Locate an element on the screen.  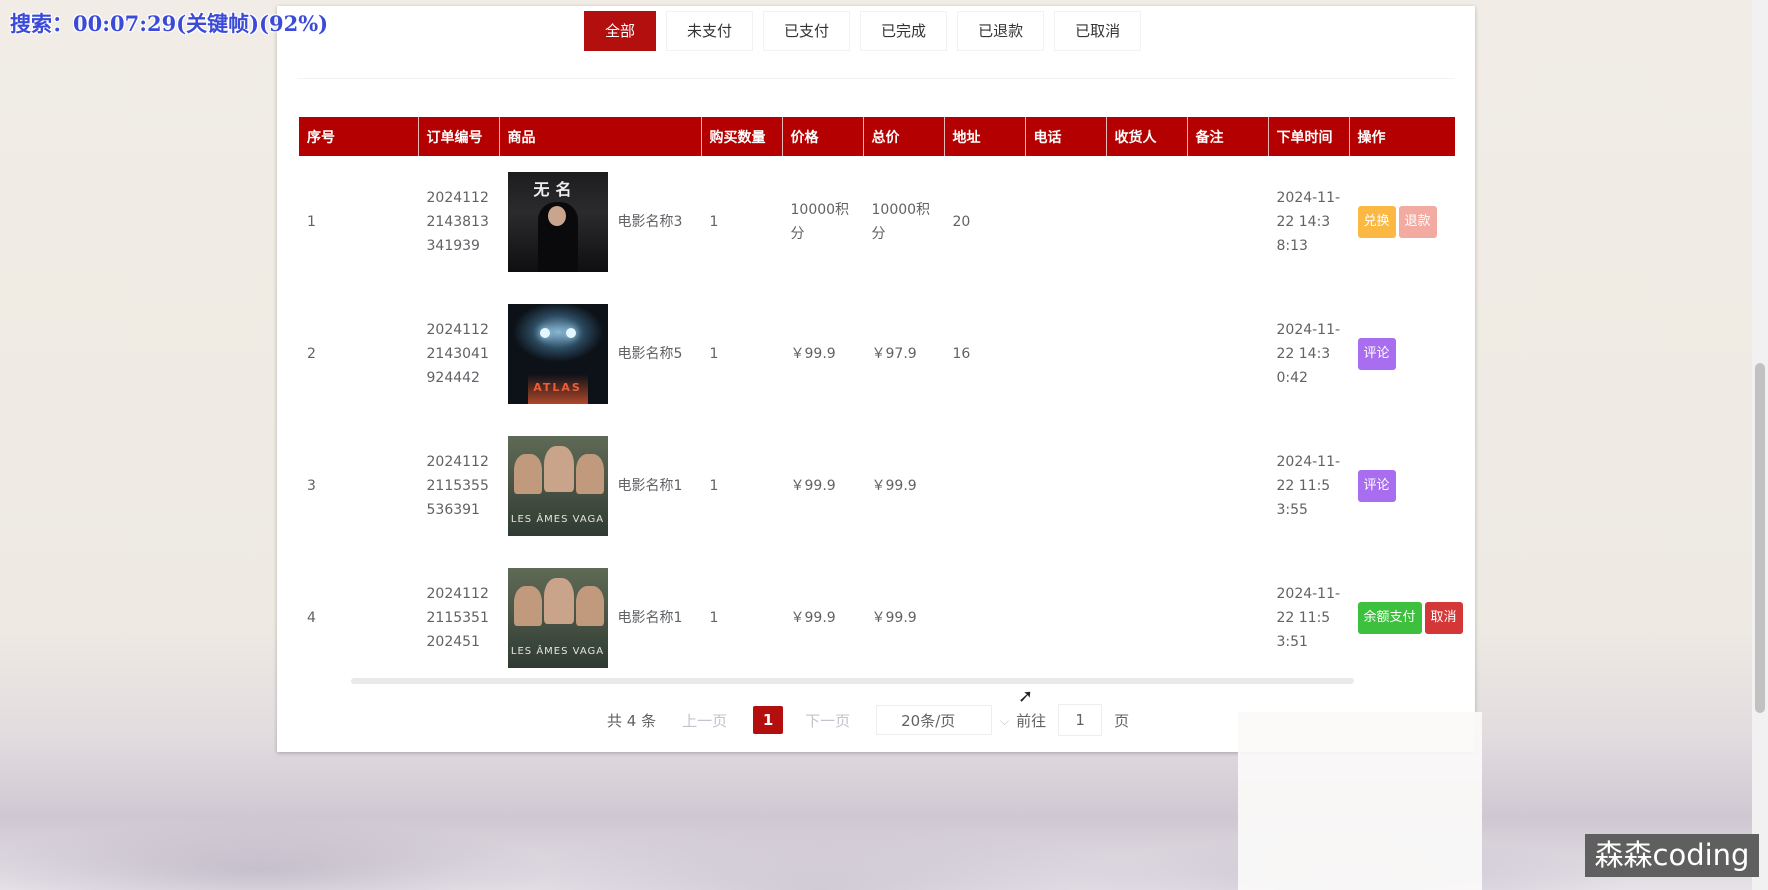
goto-page-input: 1 is located at coordinates (1080, 720).